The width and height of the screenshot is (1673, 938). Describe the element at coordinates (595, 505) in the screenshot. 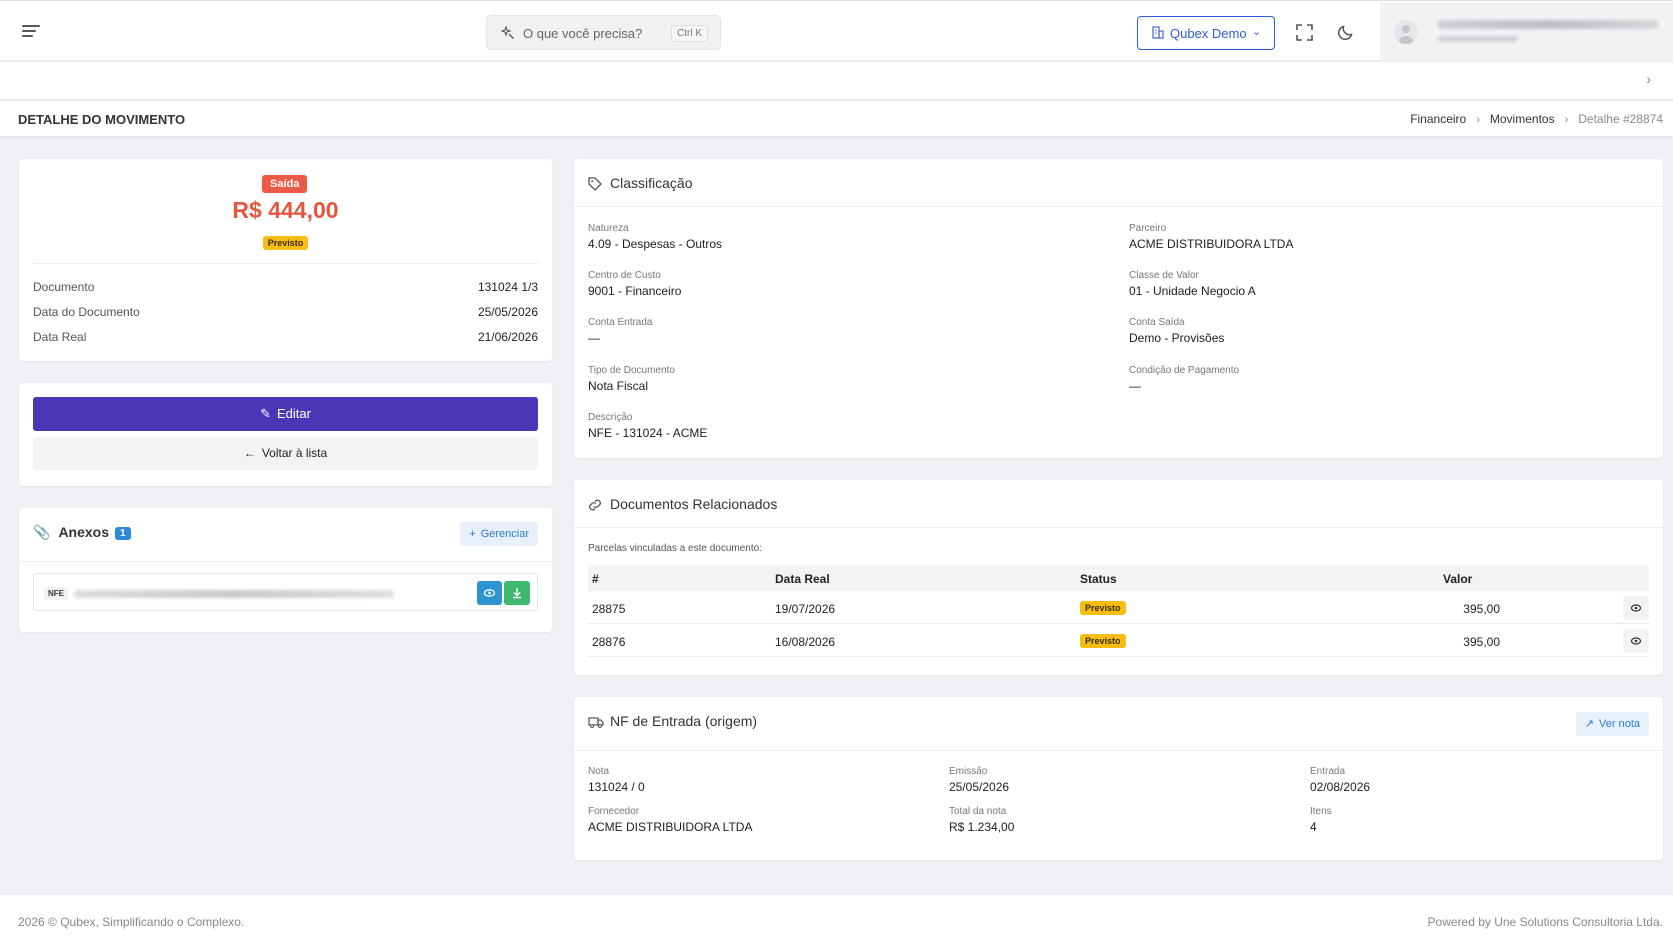

I see `link-icon` at that location.